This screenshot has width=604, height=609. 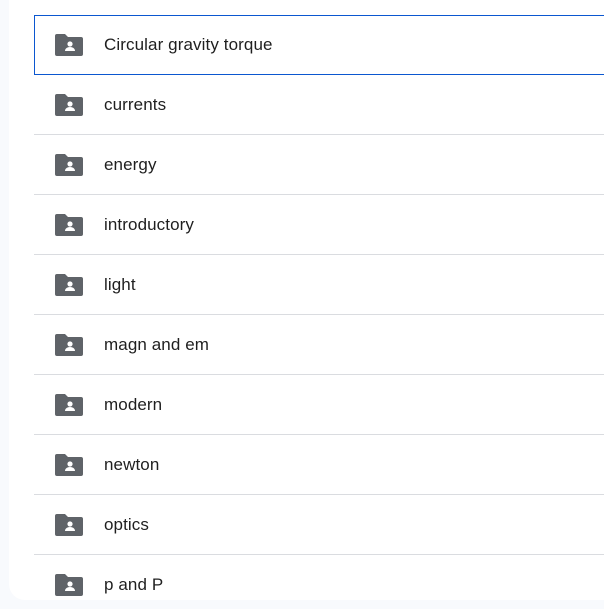 I want to click on folder-name: currents, so click(x=135, y=104).